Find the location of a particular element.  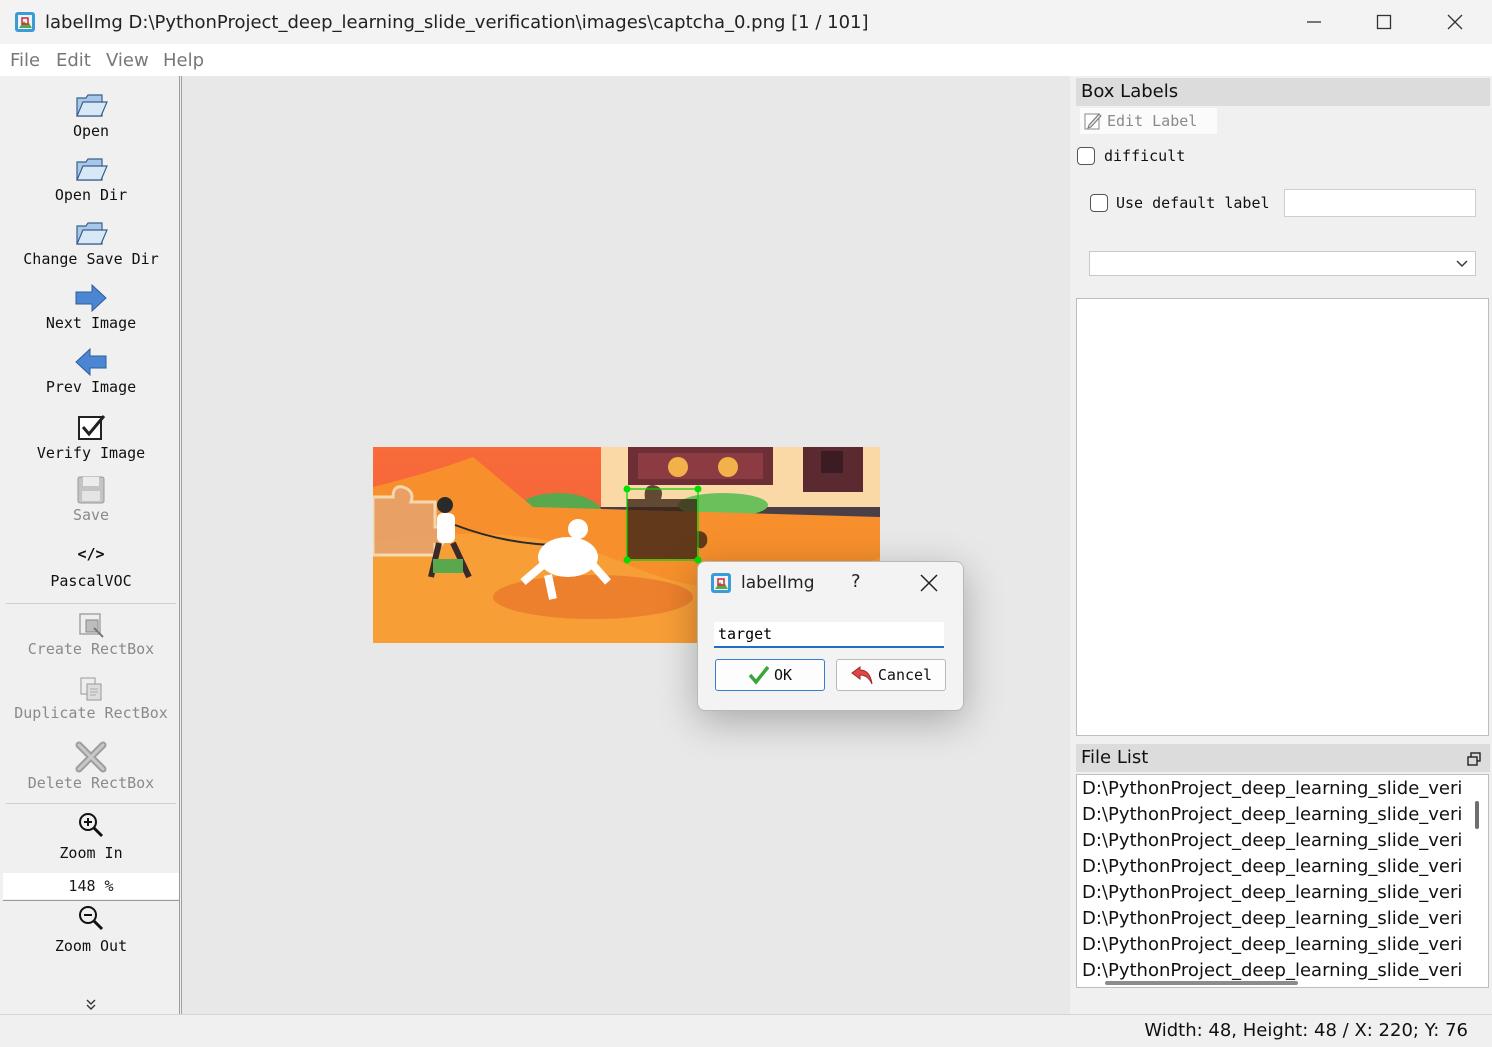

label-input is located at coordinates (829, 635).